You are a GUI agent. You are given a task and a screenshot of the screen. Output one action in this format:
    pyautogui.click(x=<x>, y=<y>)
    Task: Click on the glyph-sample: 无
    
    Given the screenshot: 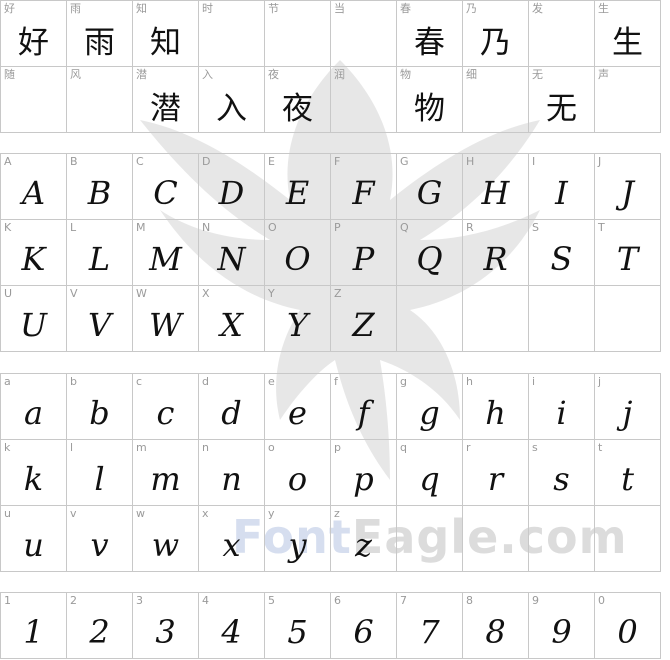 What is the action you would take?
    pyautogui.click(x=561, y=109)
    